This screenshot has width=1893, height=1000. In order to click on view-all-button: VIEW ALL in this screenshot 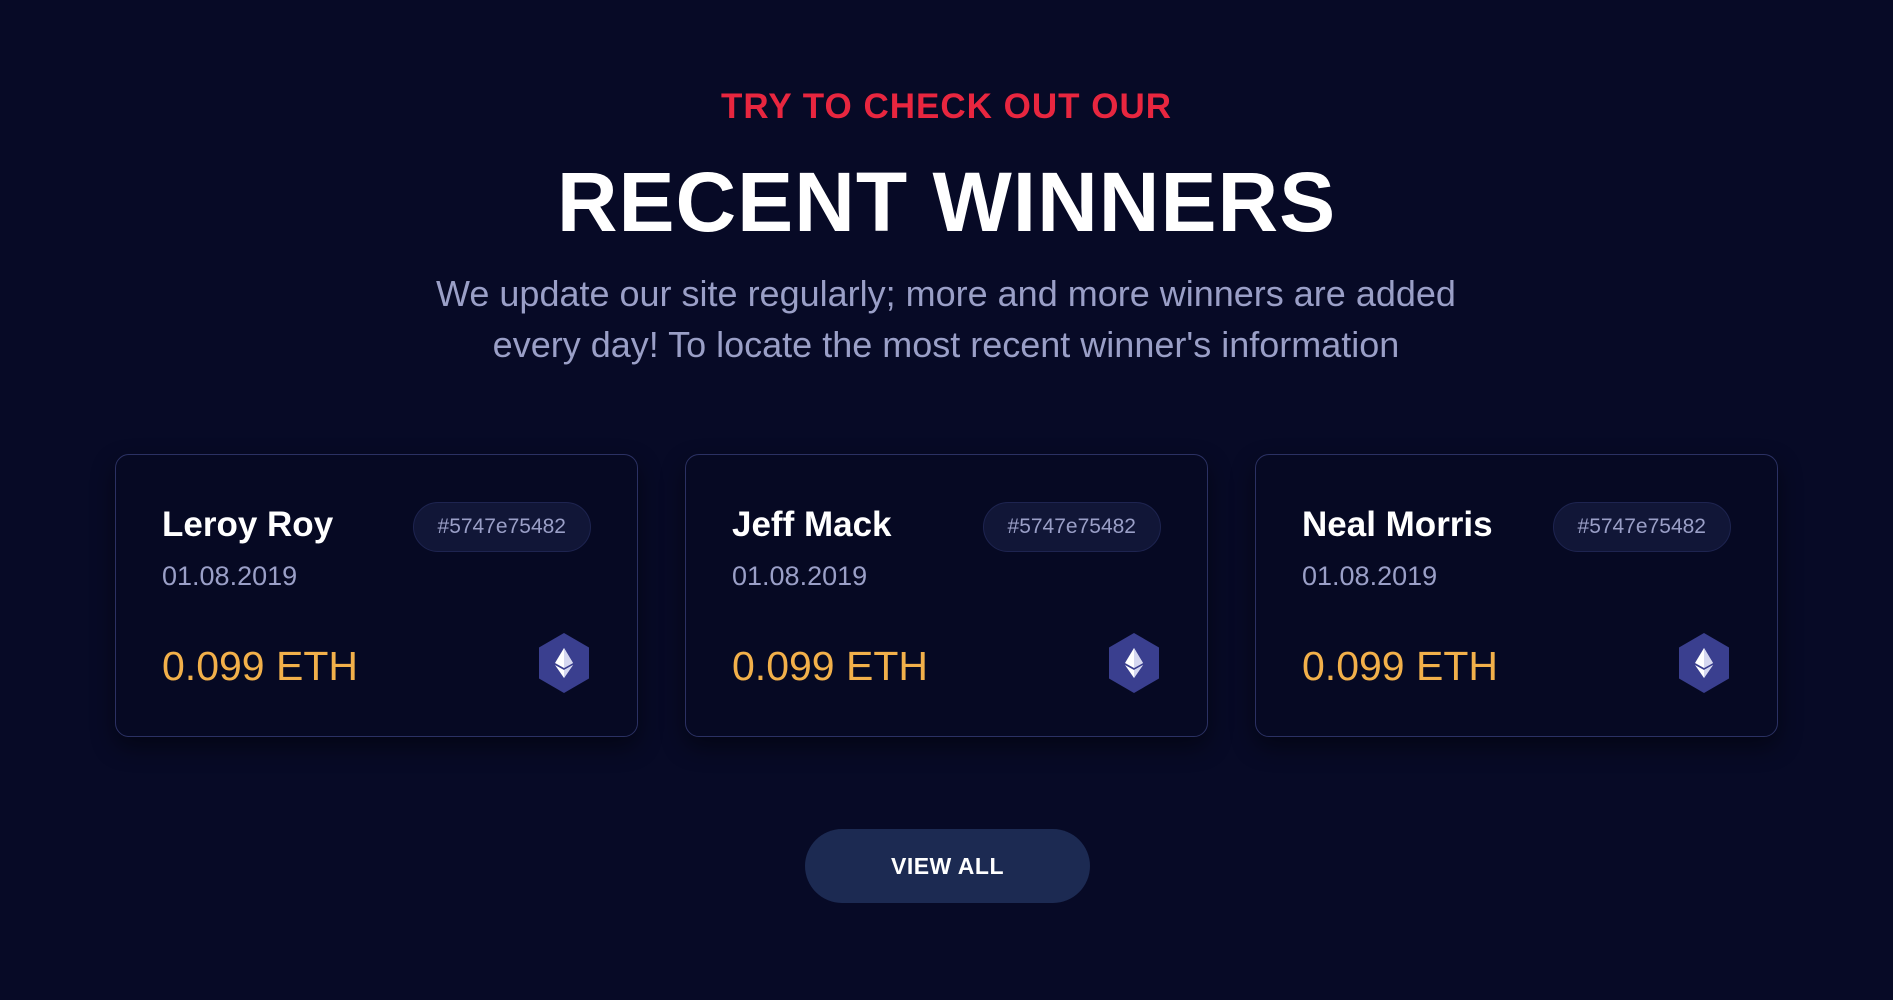, I will do `click(947, 866)`.